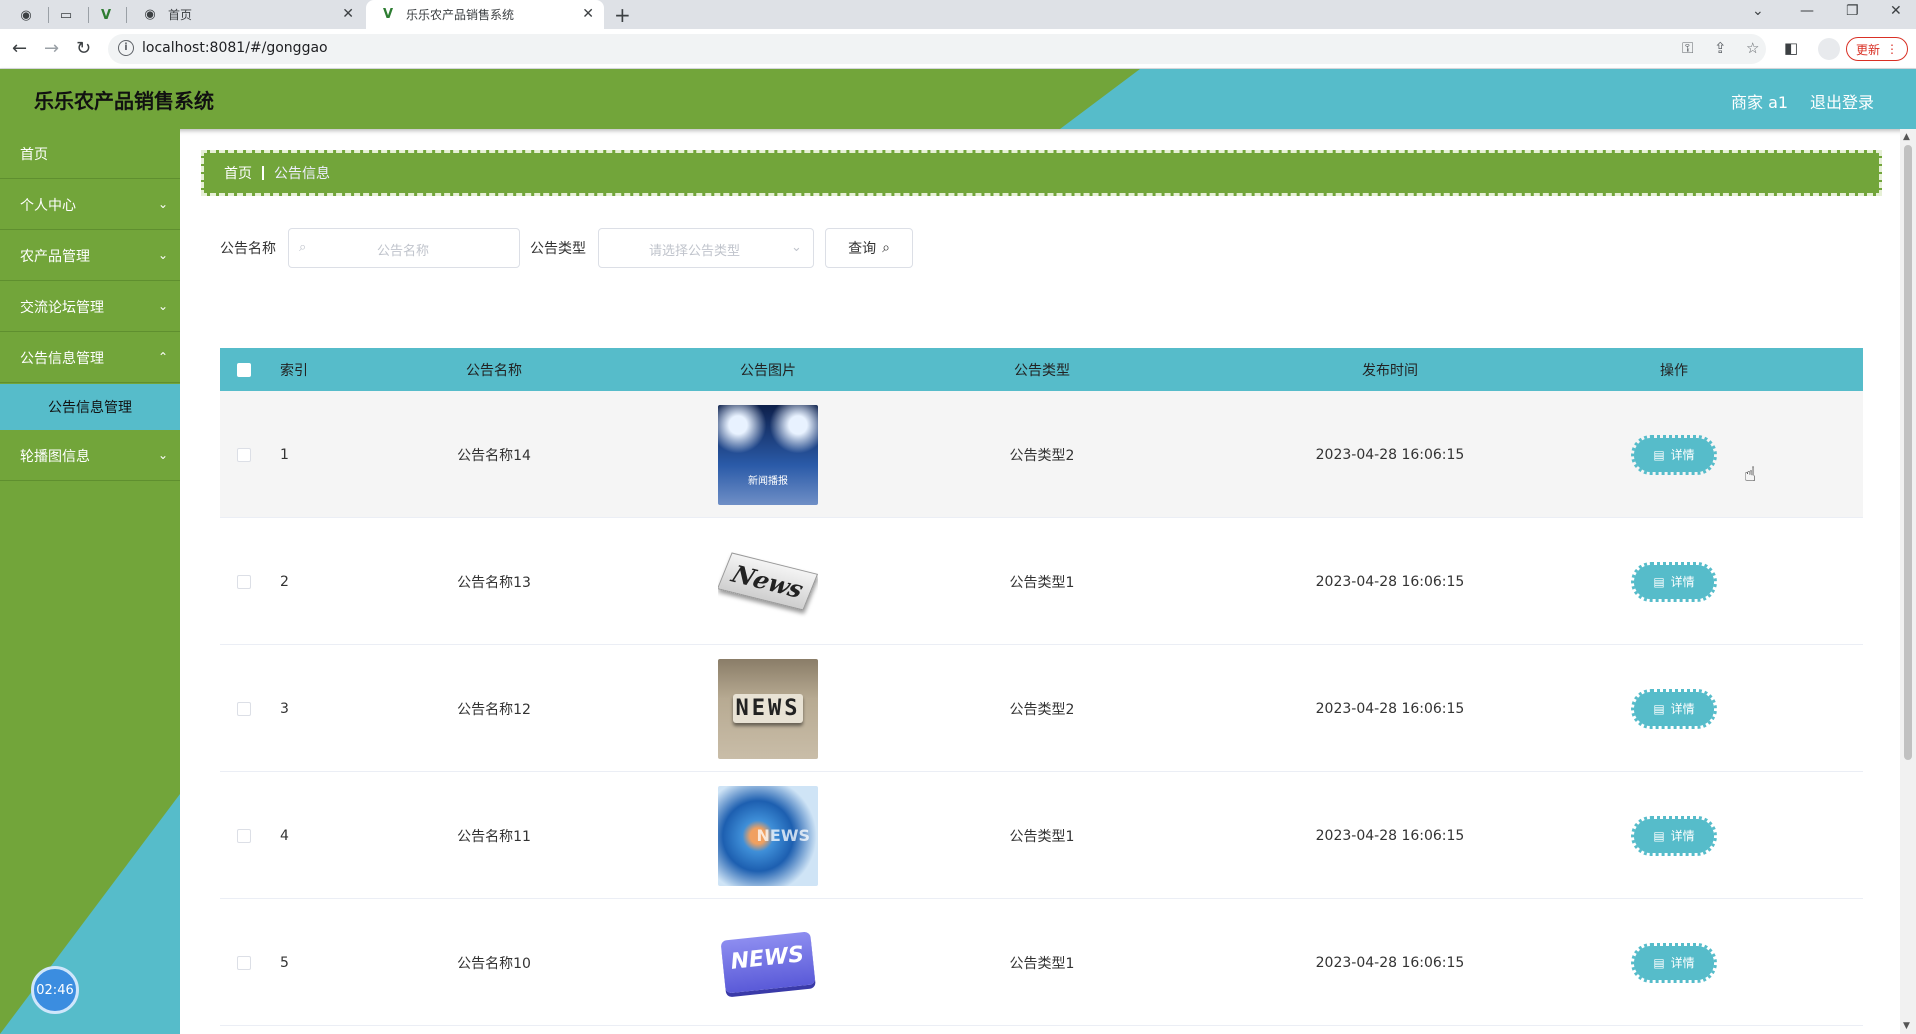 The image size is (1916, 1034). What do you see at coordinates (1750, 474) in the screenshot?
I see `hand-cursor-icon: ☝` at bounding box center [1750, 474].